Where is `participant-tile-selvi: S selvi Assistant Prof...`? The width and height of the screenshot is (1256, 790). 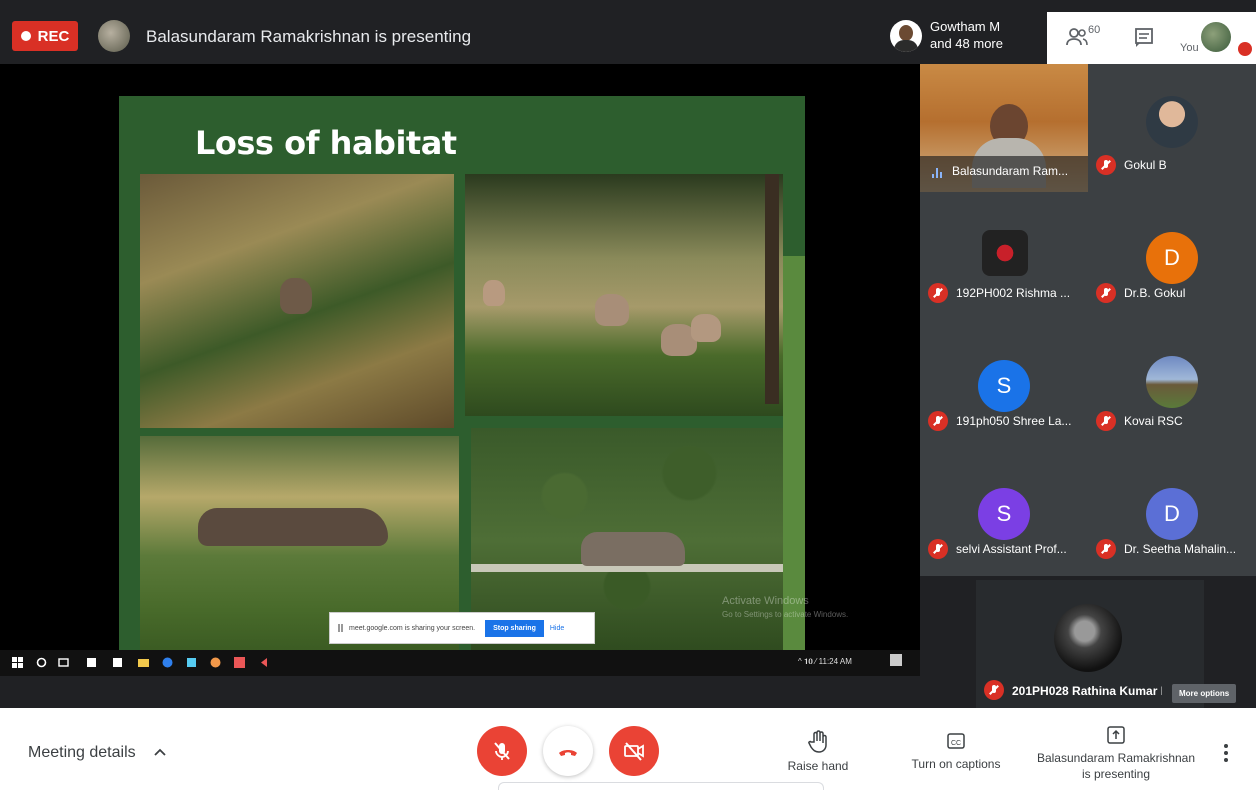 participant-tile-selvi: S selvi Assistant Prof... is located at coordinates (1004, 512).